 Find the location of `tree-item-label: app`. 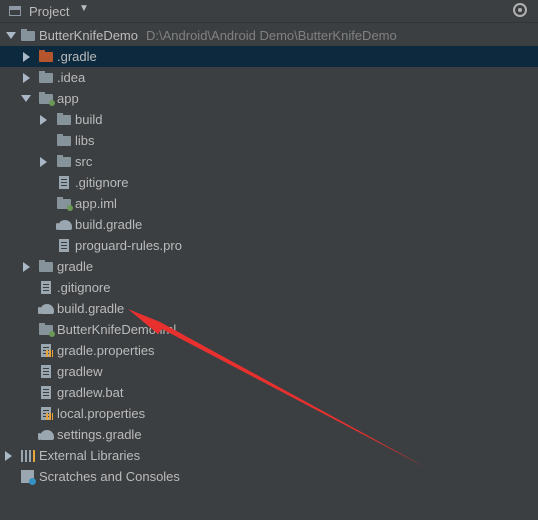

tree-item-label: app is located at coordinates (68, 98).